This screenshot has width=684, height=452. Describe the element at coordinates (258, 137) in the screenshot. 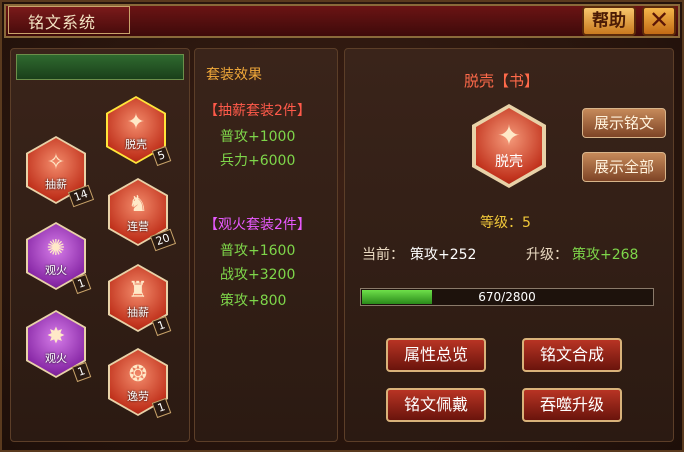

I see `set-stat: 普攻+1000` at that location.